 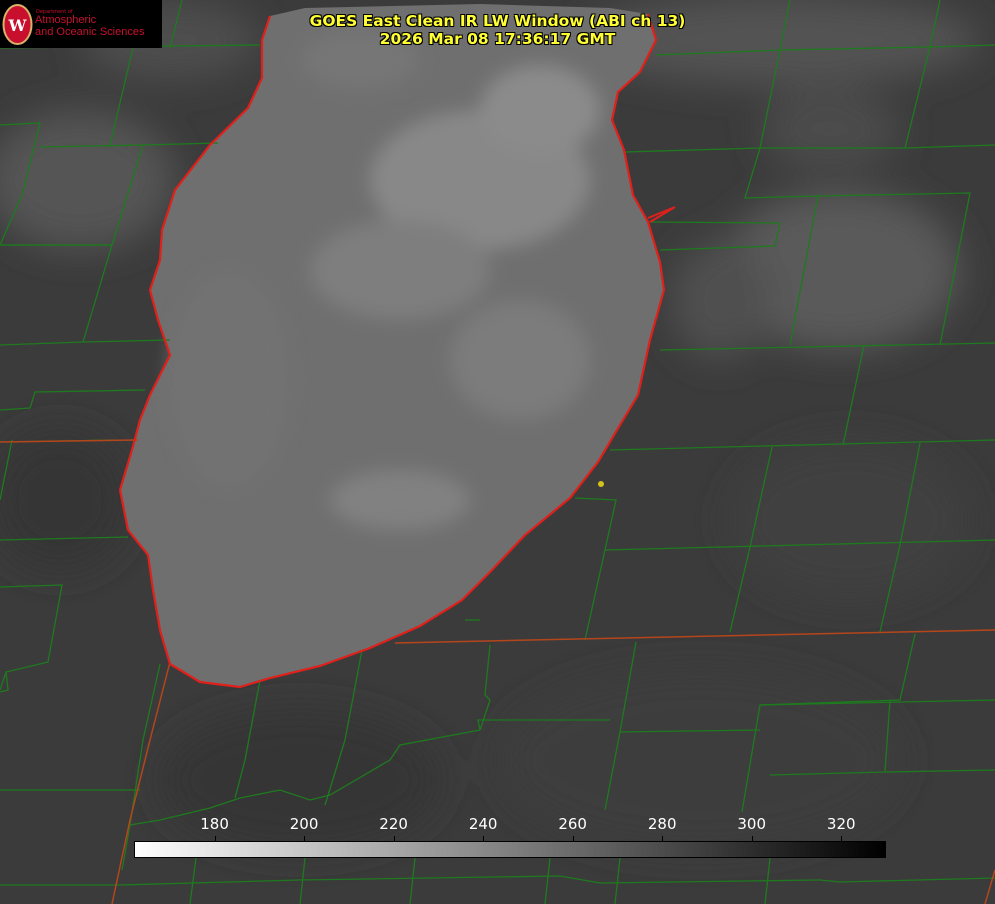 I want to click on colorbar-tick-label: 200, so click(x=304, y=824).